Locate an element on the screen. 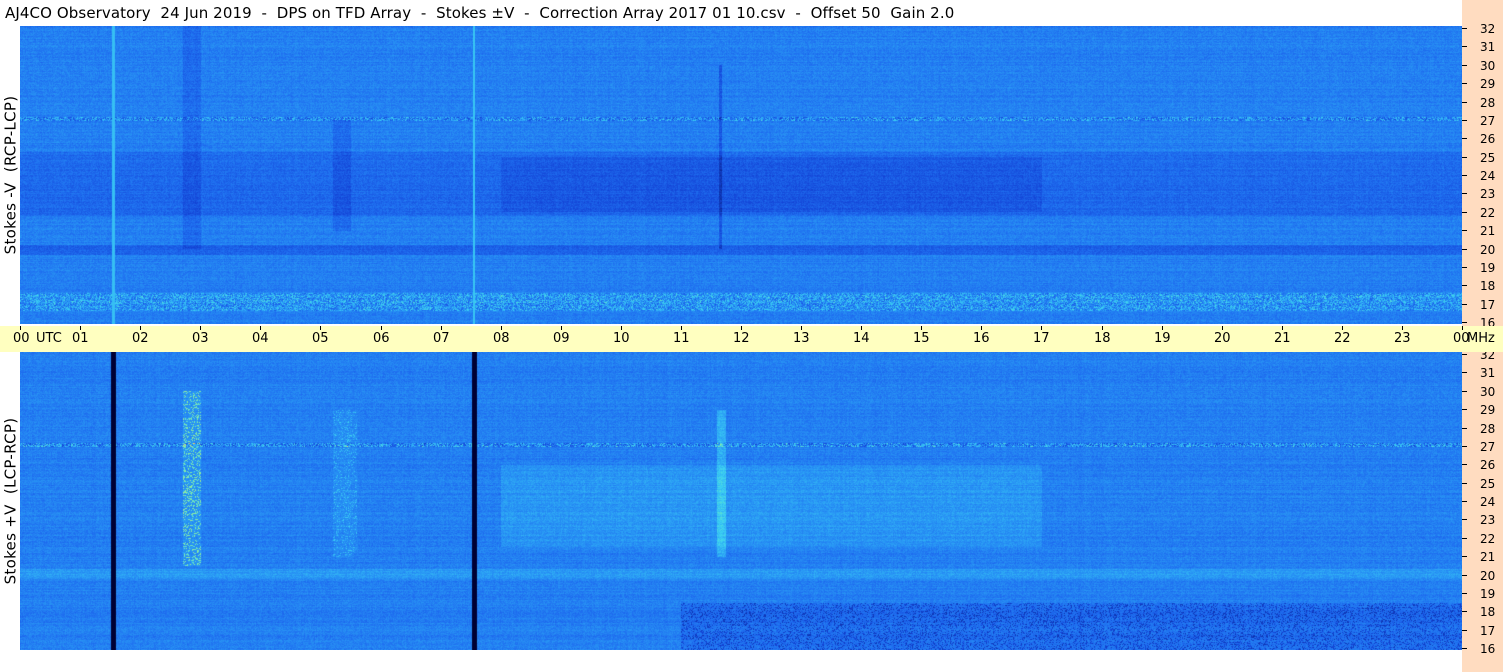  frequency-tick: 16 is located at coordinates (1482, 649).